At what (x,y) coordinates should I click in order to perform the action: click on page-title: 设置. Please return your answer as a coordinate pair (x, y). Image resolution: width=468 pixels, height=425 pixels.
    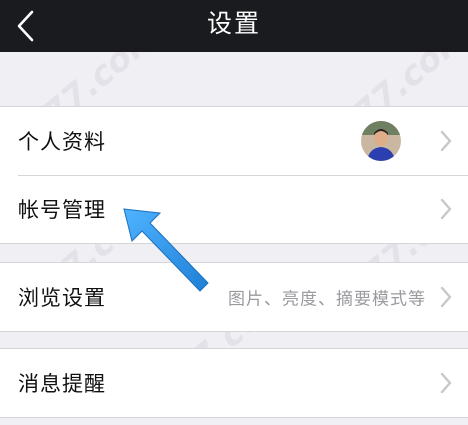
    Looking at the image, I should click on (233, 23).